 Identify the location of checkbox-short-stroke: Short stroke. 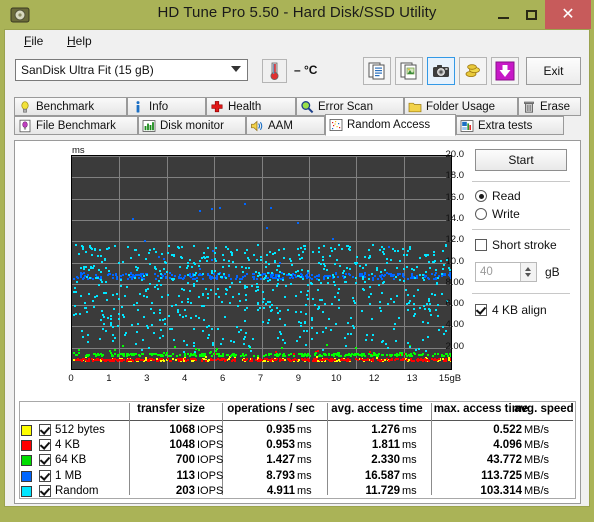
(516, 245).